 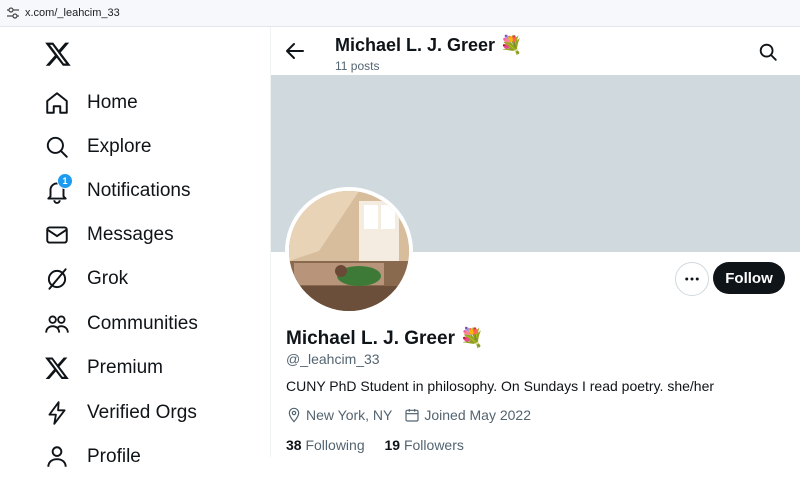 I want to click on person-icon, so click(x=57, y=456).